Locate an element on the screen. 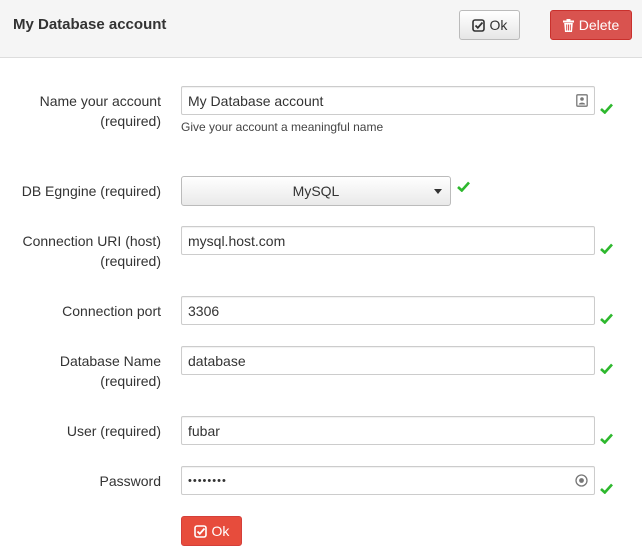 The width and height of the screenshot is (642, 553). user-value: fubar is located at coordinates (204, 430).